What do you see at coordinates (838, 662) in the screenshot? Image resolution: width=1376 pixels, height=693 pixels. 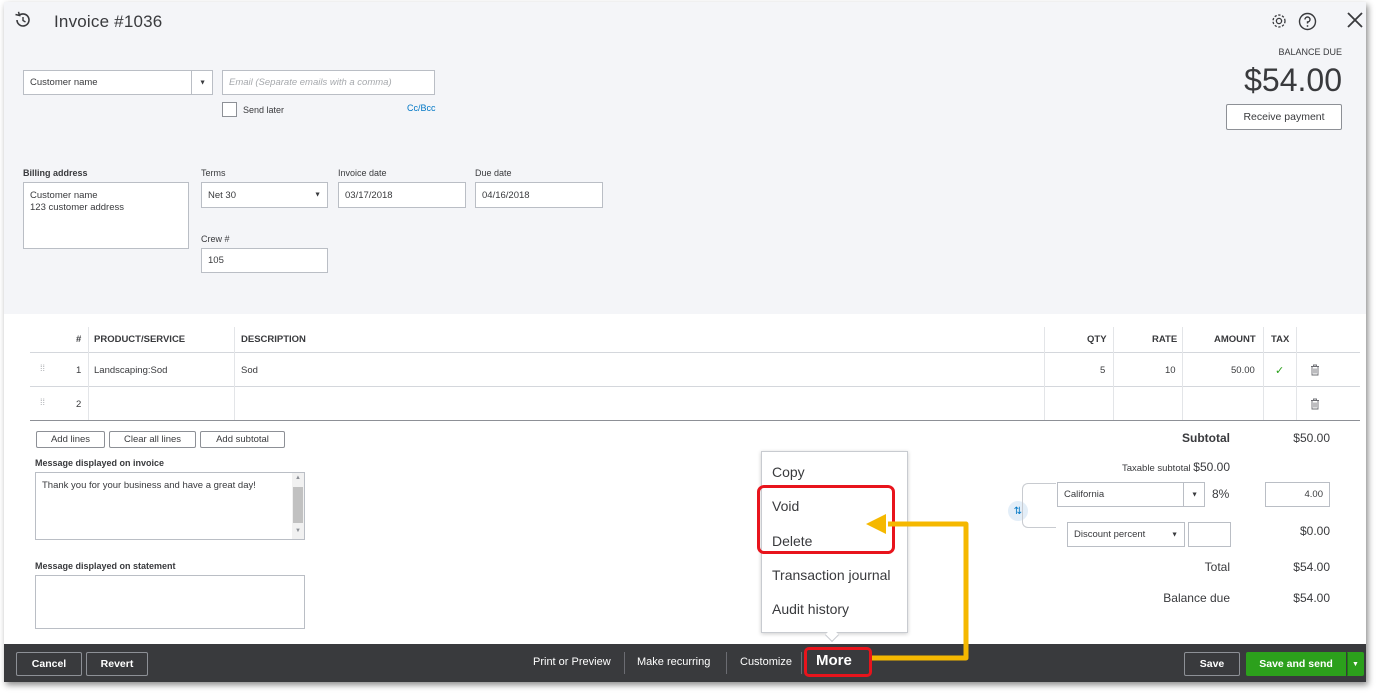 I see `more-highlight` at bounding box center [838, 662].